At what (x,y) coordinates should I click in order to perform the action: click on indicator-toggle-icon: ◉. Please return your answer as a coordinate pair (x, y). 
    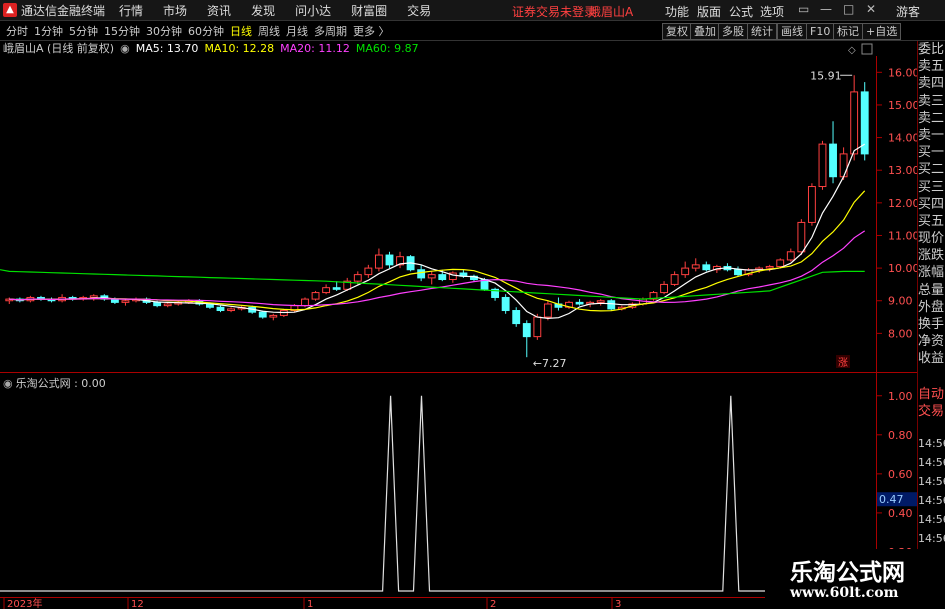
    Looking at the image, I should click on (8, 383).